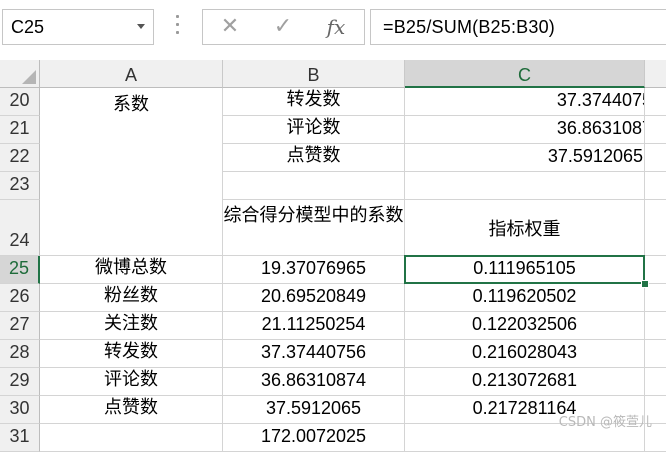  What do you see at coordinates (605, 422) in the screenshot?
I see `watermark: CSDN @筱萱儿` at bounding box center [605, 422].